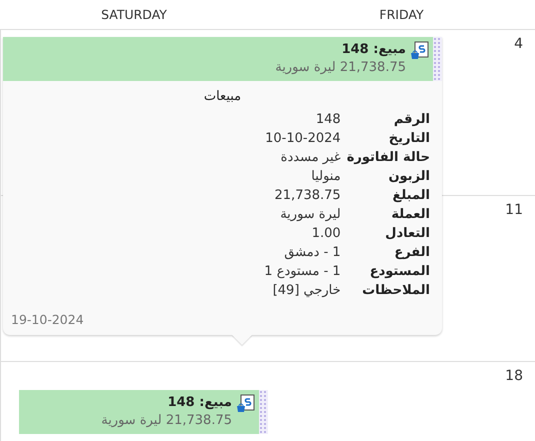 The width and height of the screenshot is (535, 441). Describe the element at coordinates (410, 196) in the screenshot. I see `field-label: المبلغ` at that location.